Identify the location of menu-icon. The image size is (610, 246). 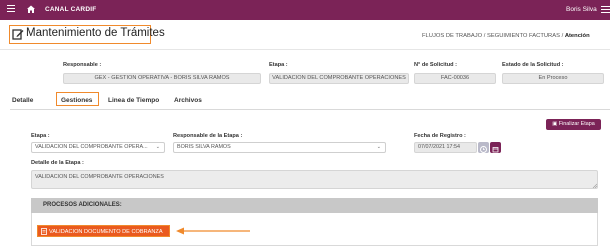
(11, 10).